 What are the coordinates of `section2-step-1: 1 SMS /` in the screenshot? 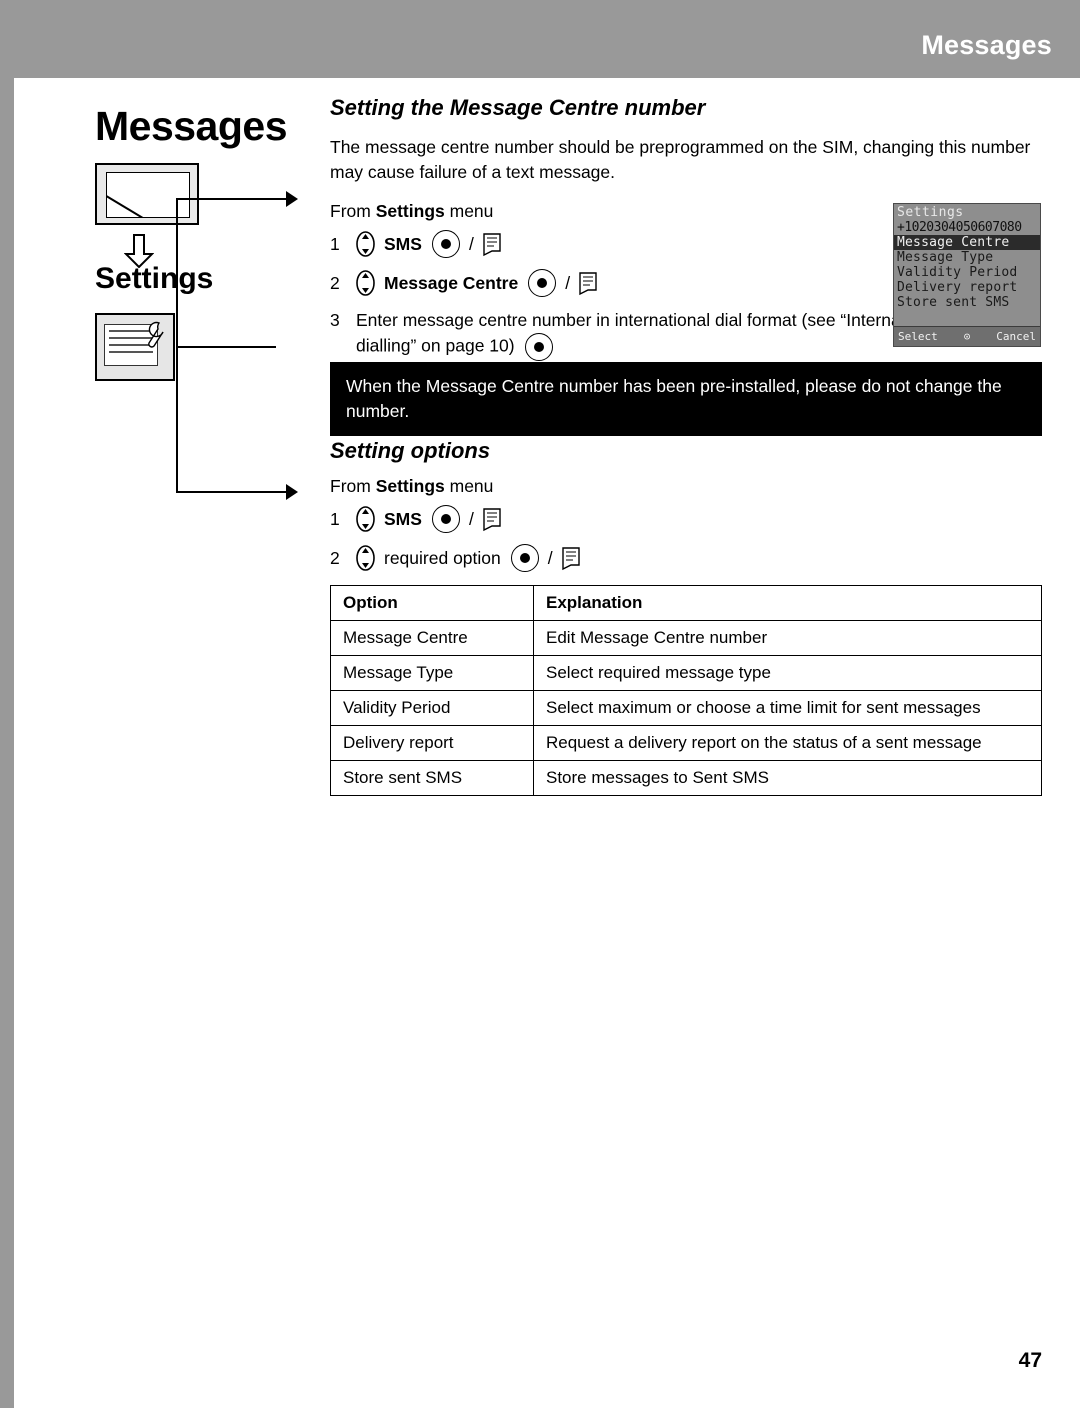 It's located at (686, 519).